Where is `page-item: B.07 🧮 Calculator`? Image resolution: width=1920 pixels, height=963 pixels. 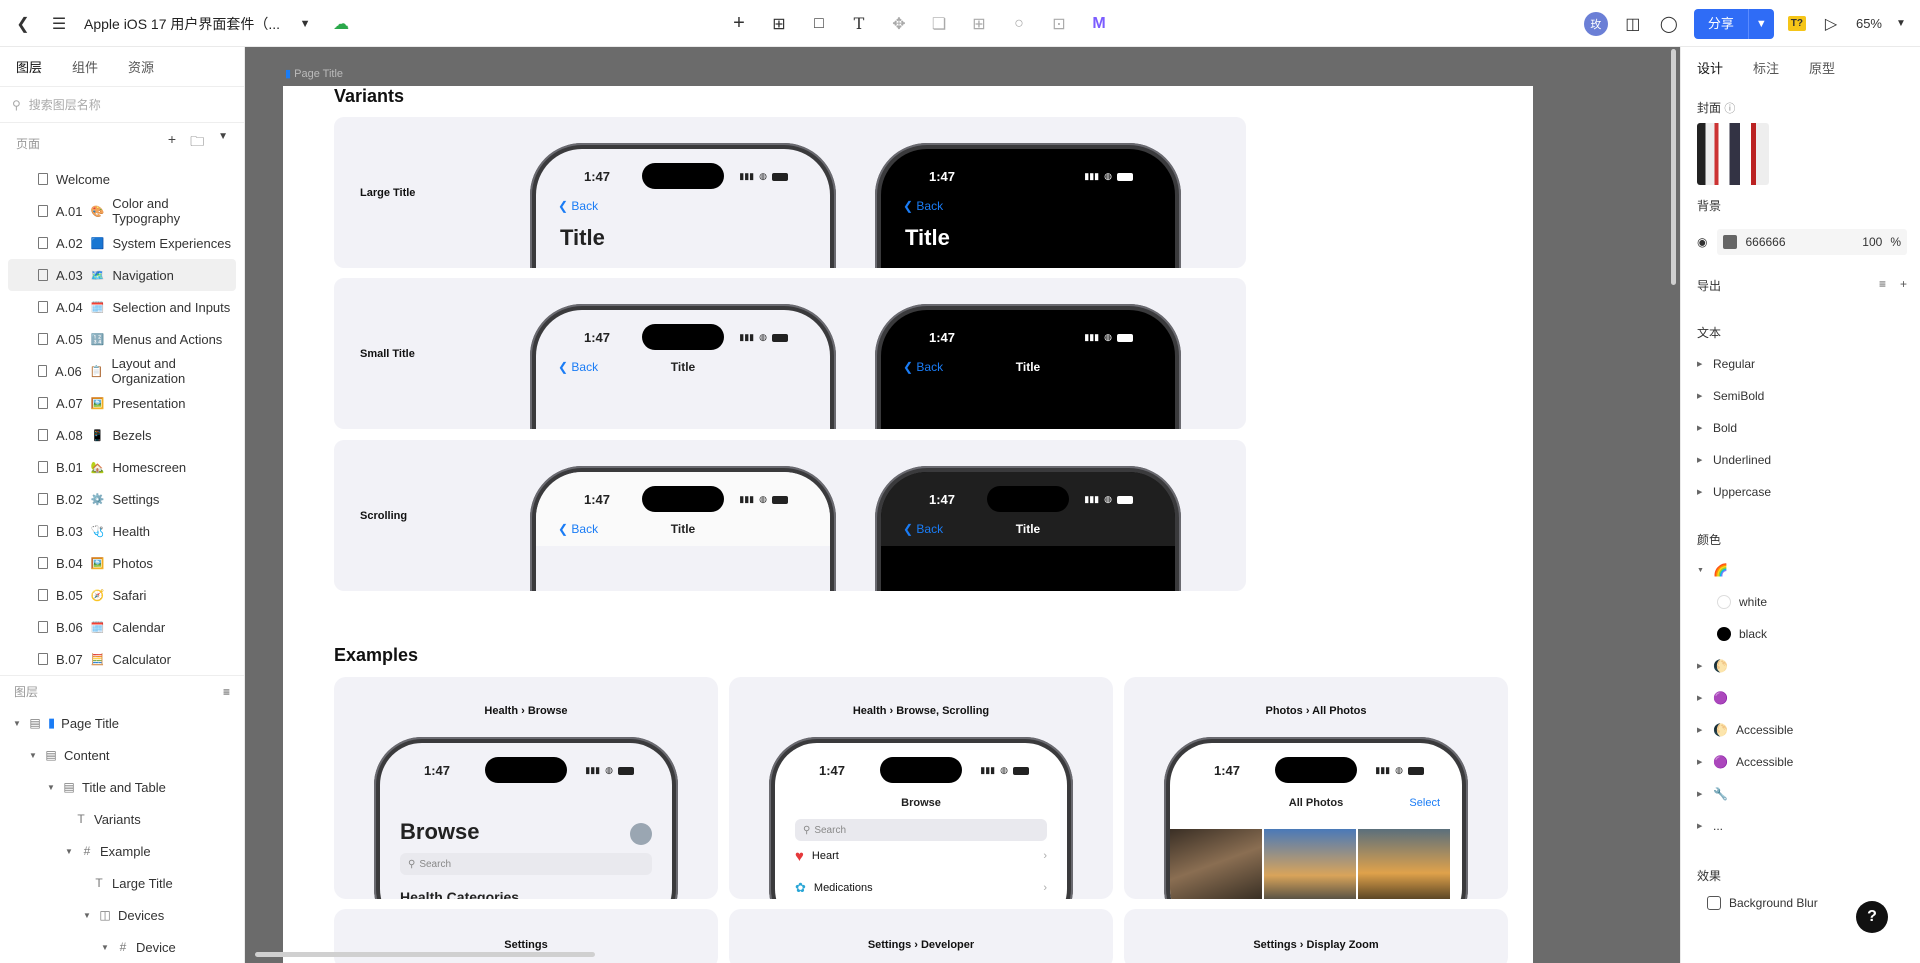
page-item: B.07 🧮 Calculator is located at coordinates (122, 659).